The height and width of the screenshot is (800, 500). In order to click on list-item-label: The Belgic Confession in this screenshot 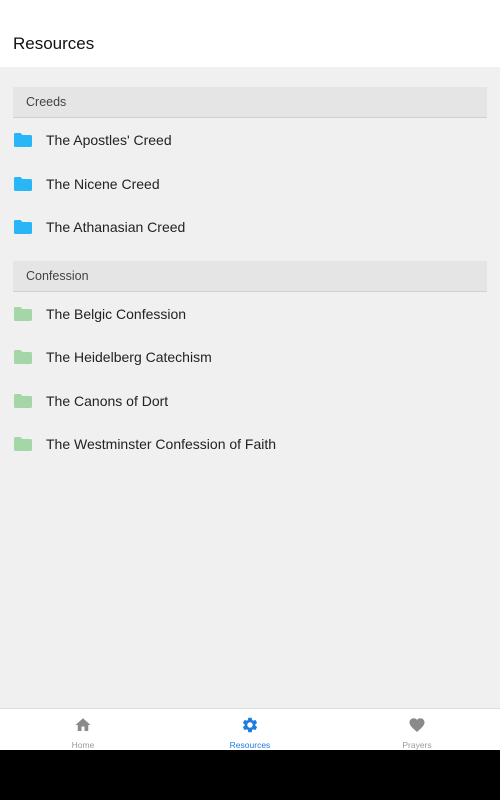, I will do `click(116, 313)`.